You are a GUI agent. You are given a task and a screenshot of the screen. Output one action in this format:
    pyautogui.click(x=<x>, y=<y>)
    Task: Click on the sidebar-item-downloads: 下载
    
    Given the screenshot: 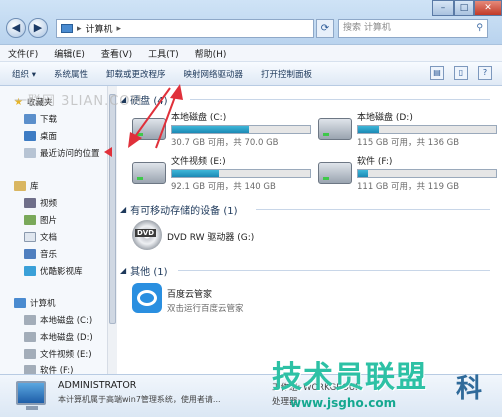 What is the action you would take?
    pyautogui.click(x=40, y=119)
    